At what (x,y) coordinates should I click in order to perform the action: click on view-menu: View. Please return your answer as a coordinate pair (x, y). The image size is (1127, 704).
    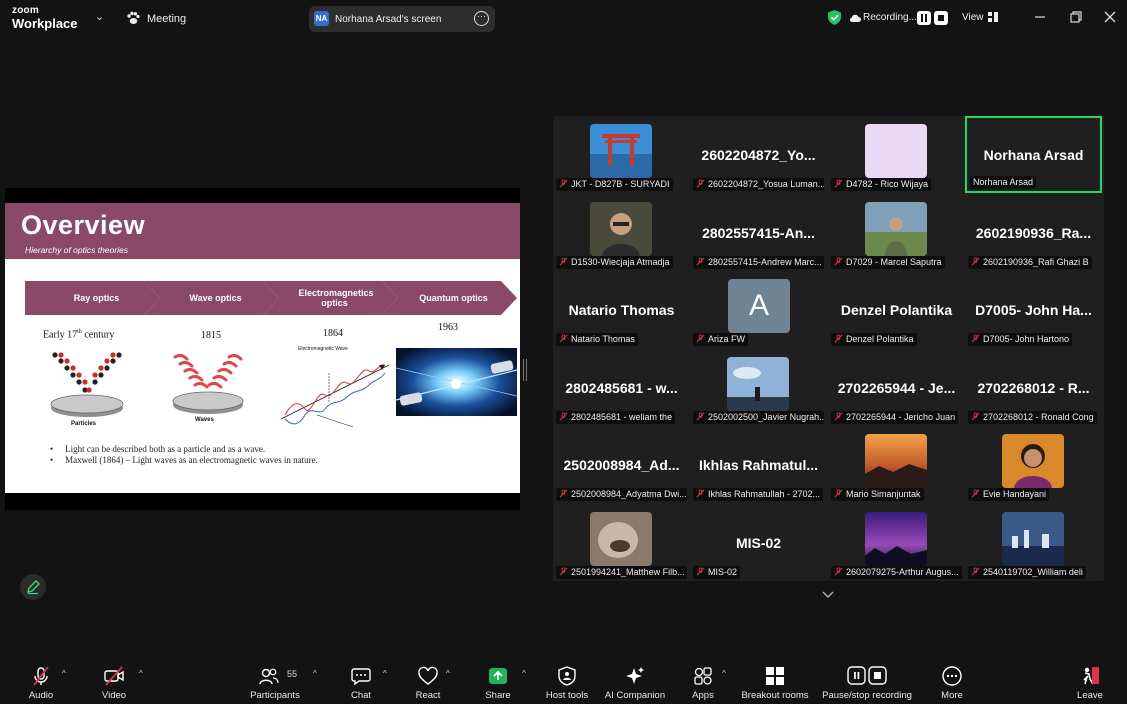
    Looking at the image, I should click on (973, 17).